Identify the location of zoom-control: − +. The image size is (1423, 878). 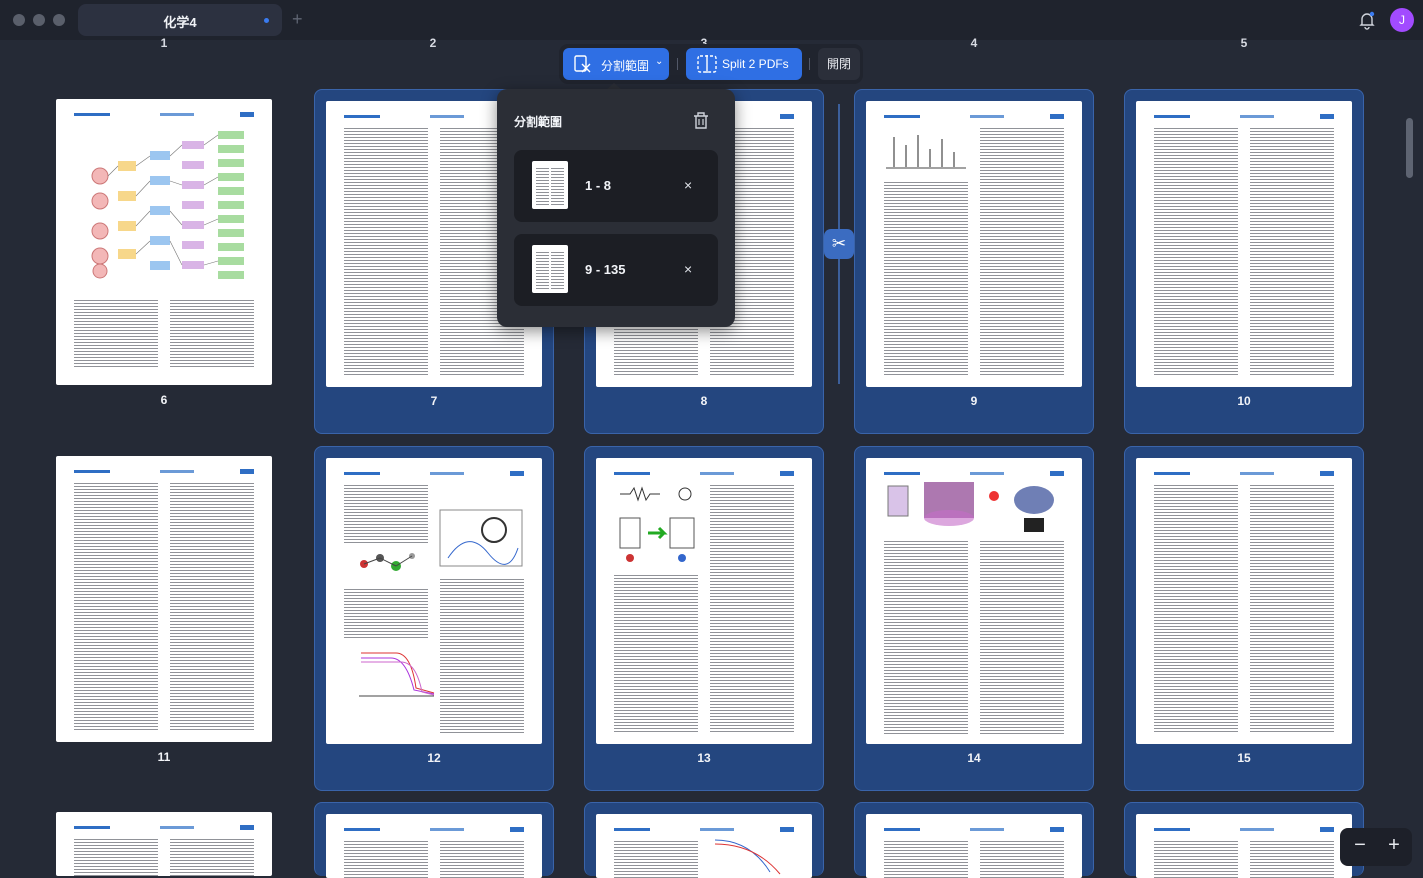
(1376, 847).